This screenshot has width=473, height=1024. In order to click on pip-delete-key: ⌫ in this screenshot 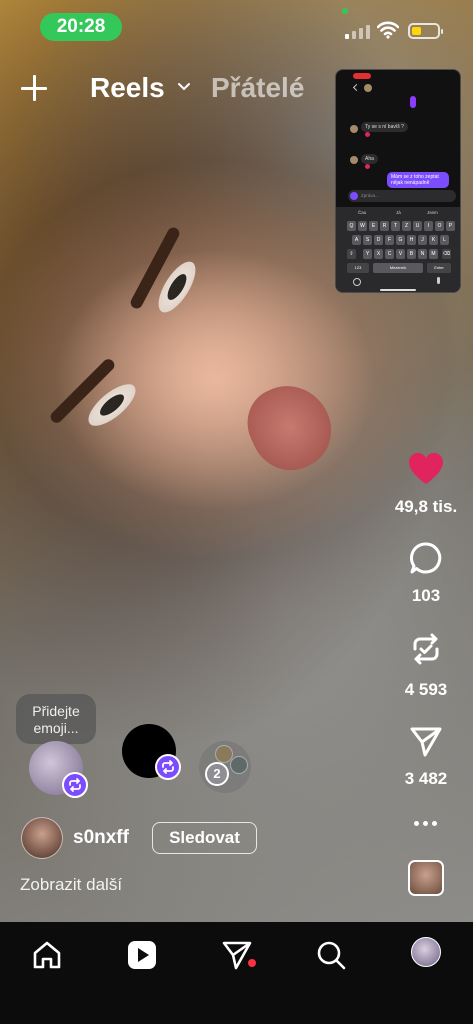, I will do `click(446, 254)`.